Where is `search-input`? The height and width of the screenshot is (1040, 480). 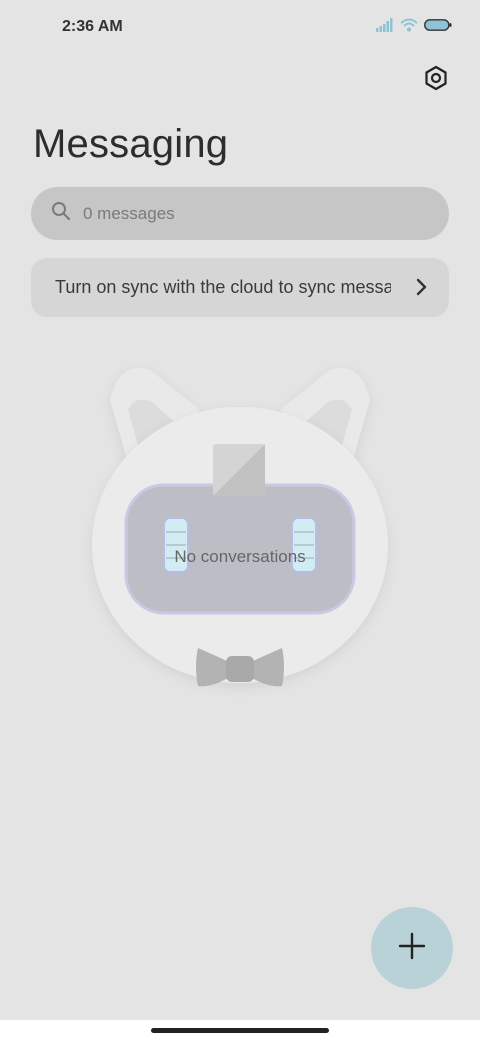
search-input is located at coordinates (243, 213).